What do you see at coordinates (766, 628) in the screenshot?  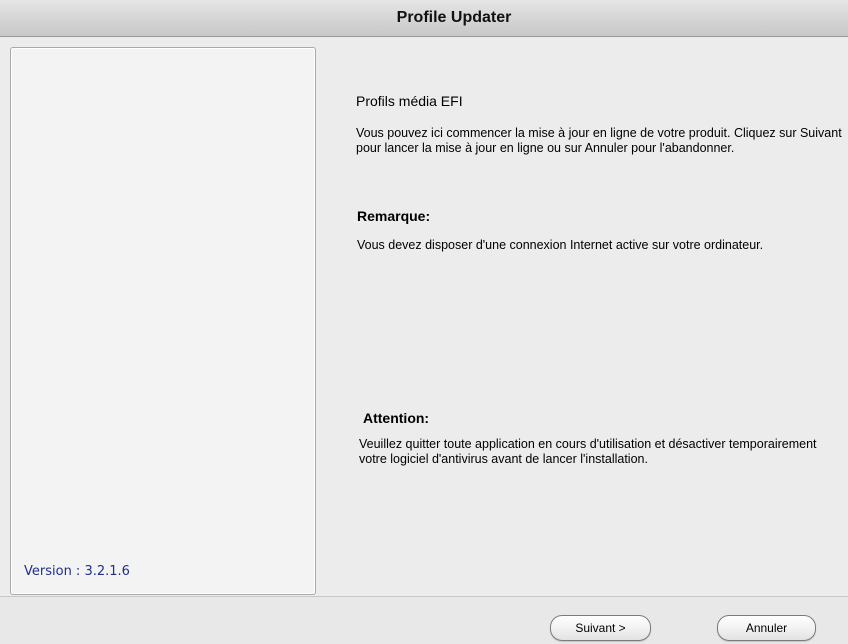 I see `cancel-button: Annuler` at bounding box center [766, 628].